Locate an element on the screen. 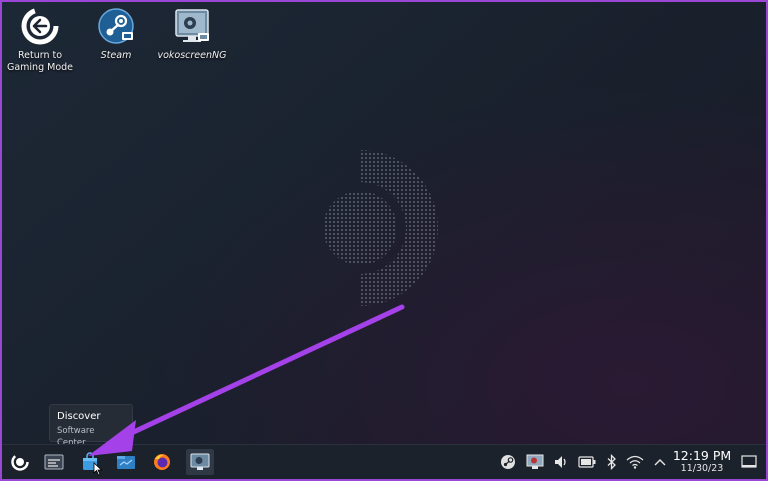 The height and width of the screenshot is (481, 768). volume-icon is located at coordinates (560, 462).